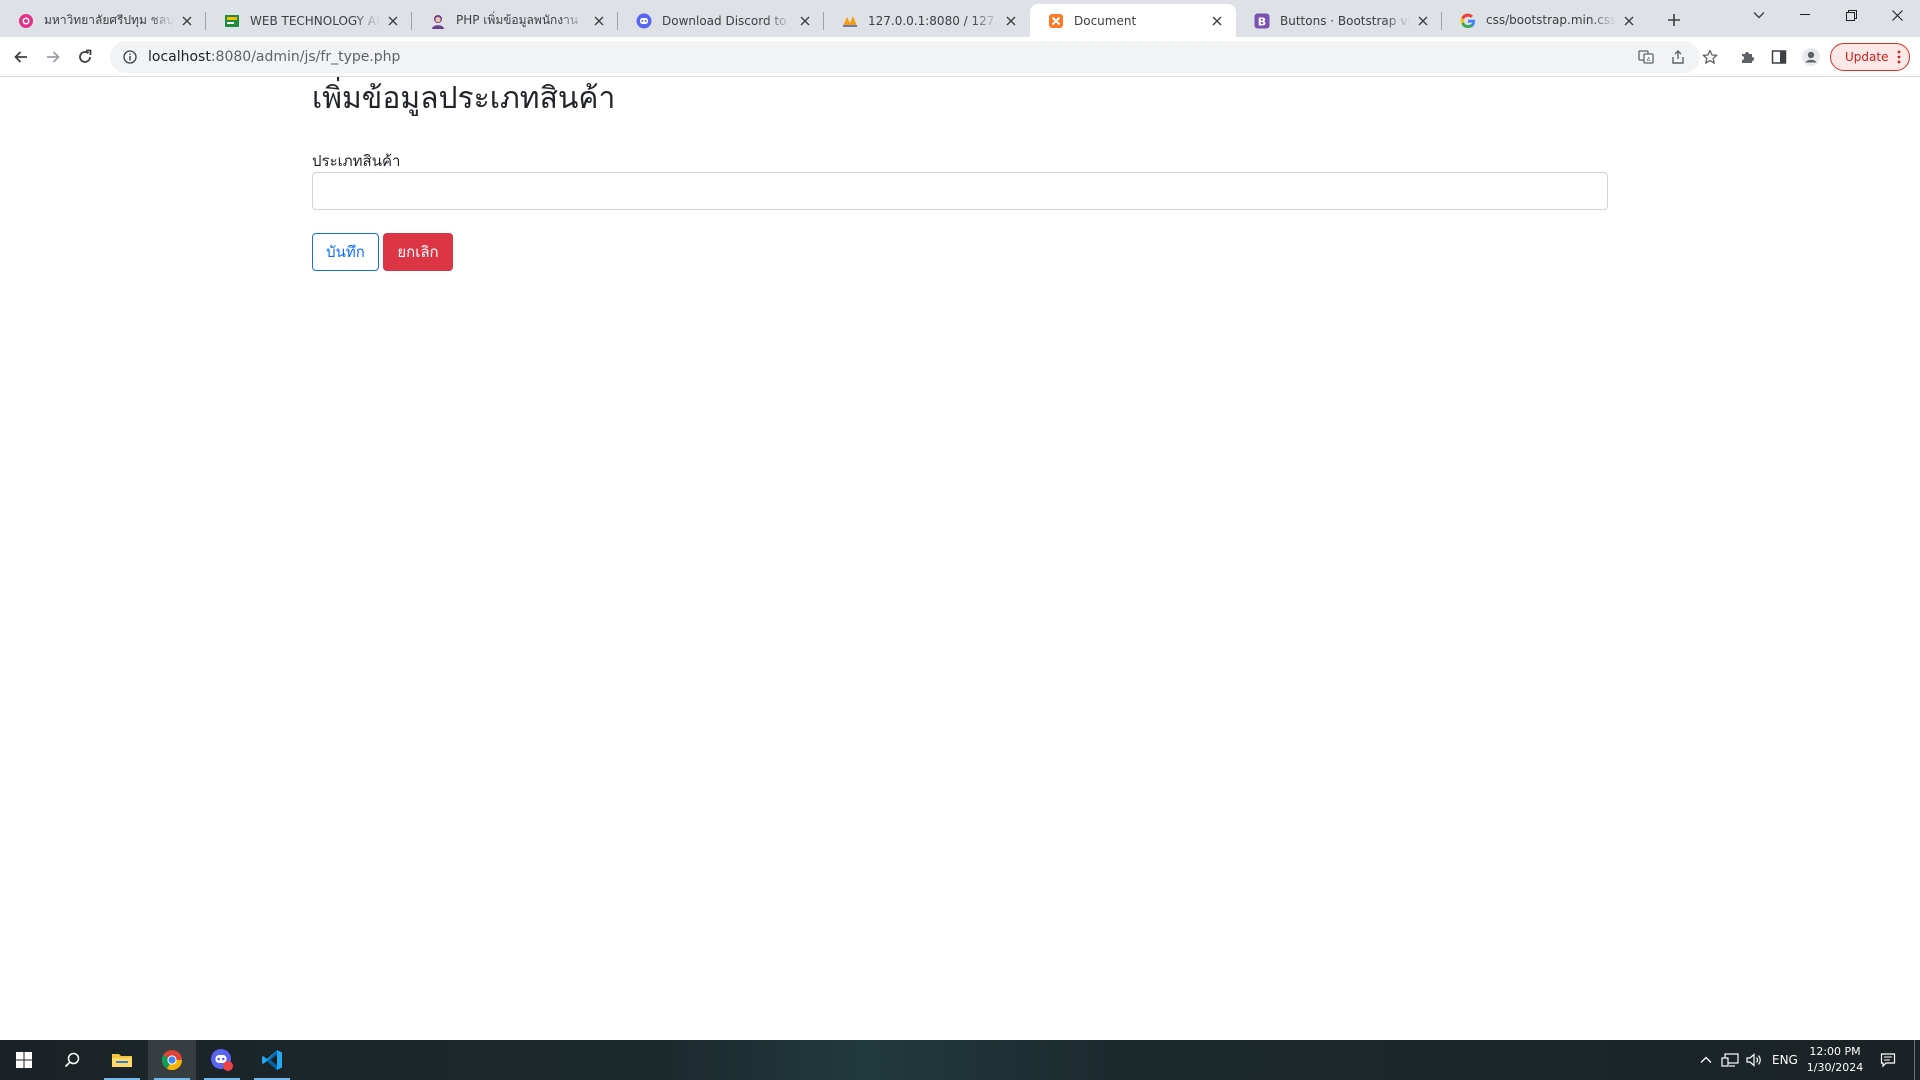 This screenshot has width=1920, height=1080. I want to click on bootstrap-favicon-icon: B, so click(1262, 21).